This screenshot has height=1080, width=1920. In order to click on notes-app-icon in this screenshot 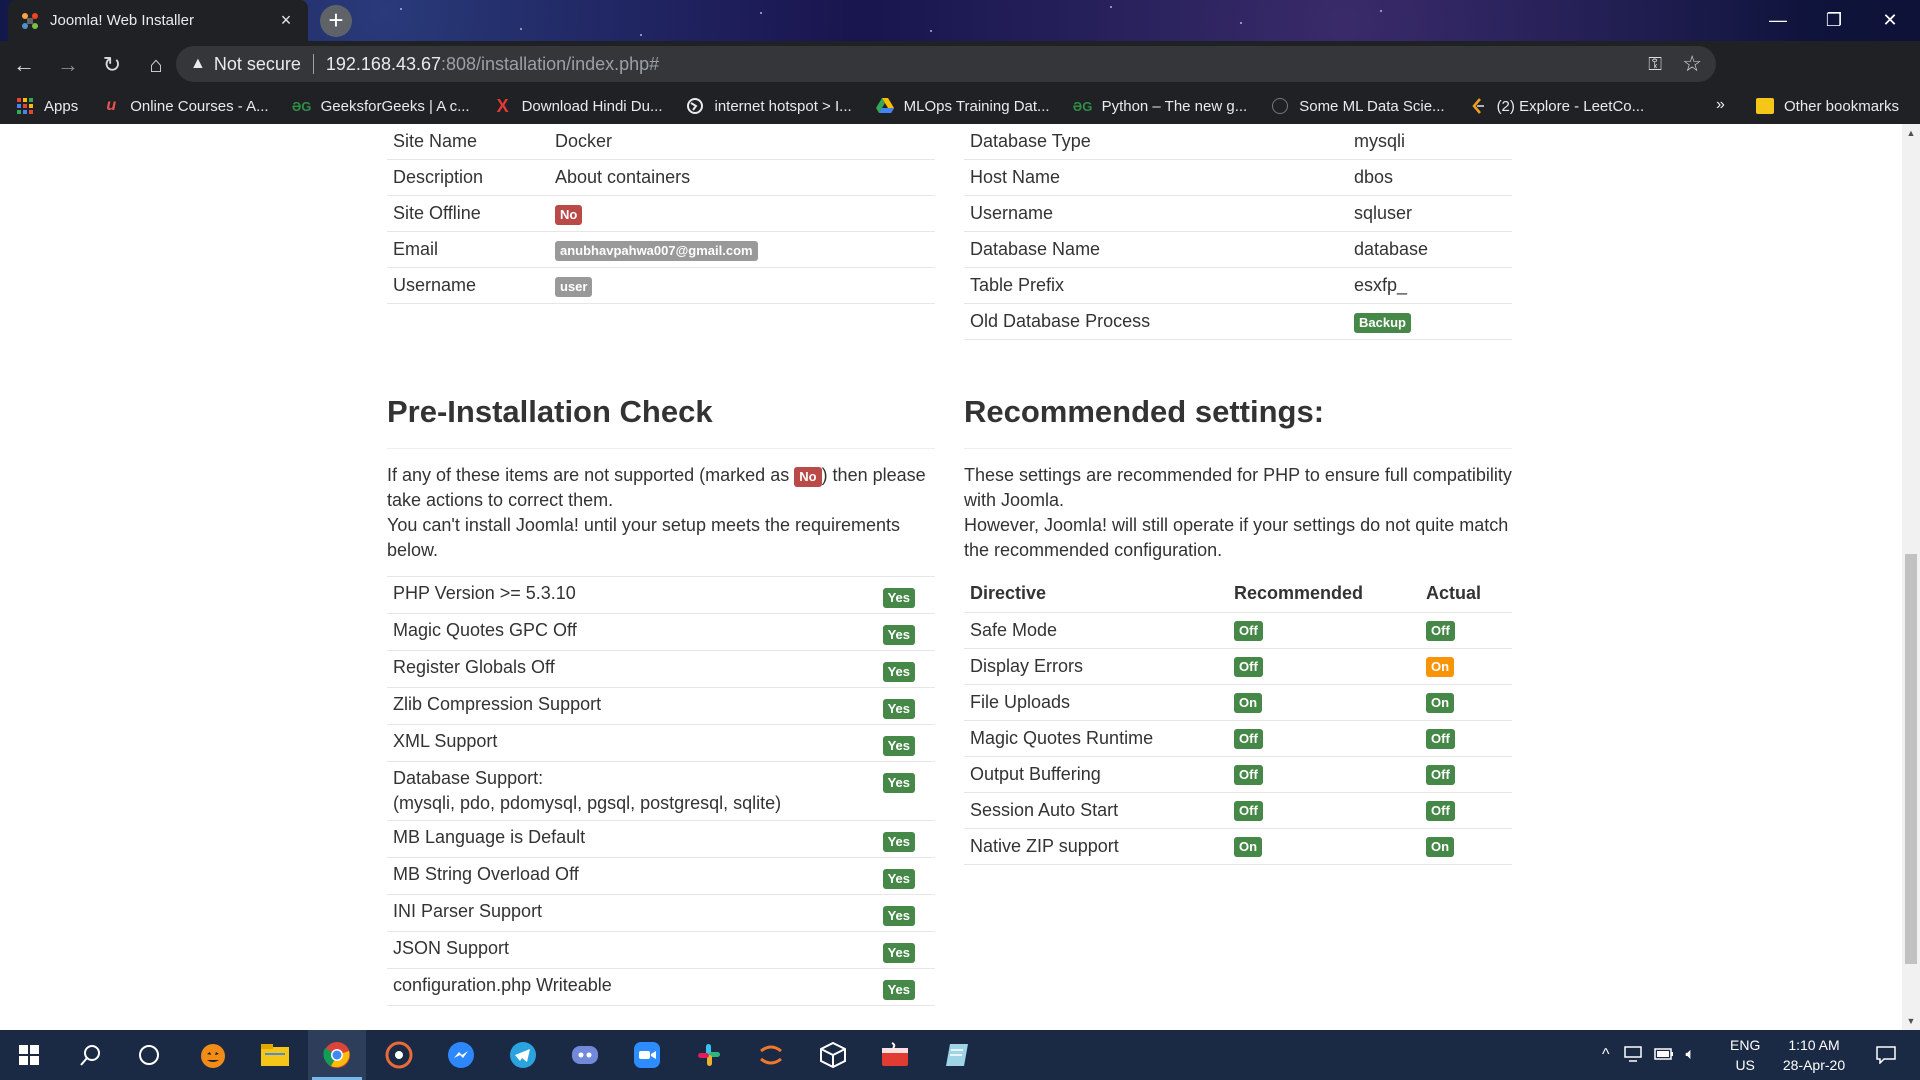, I will do `click(957, 1055)`.